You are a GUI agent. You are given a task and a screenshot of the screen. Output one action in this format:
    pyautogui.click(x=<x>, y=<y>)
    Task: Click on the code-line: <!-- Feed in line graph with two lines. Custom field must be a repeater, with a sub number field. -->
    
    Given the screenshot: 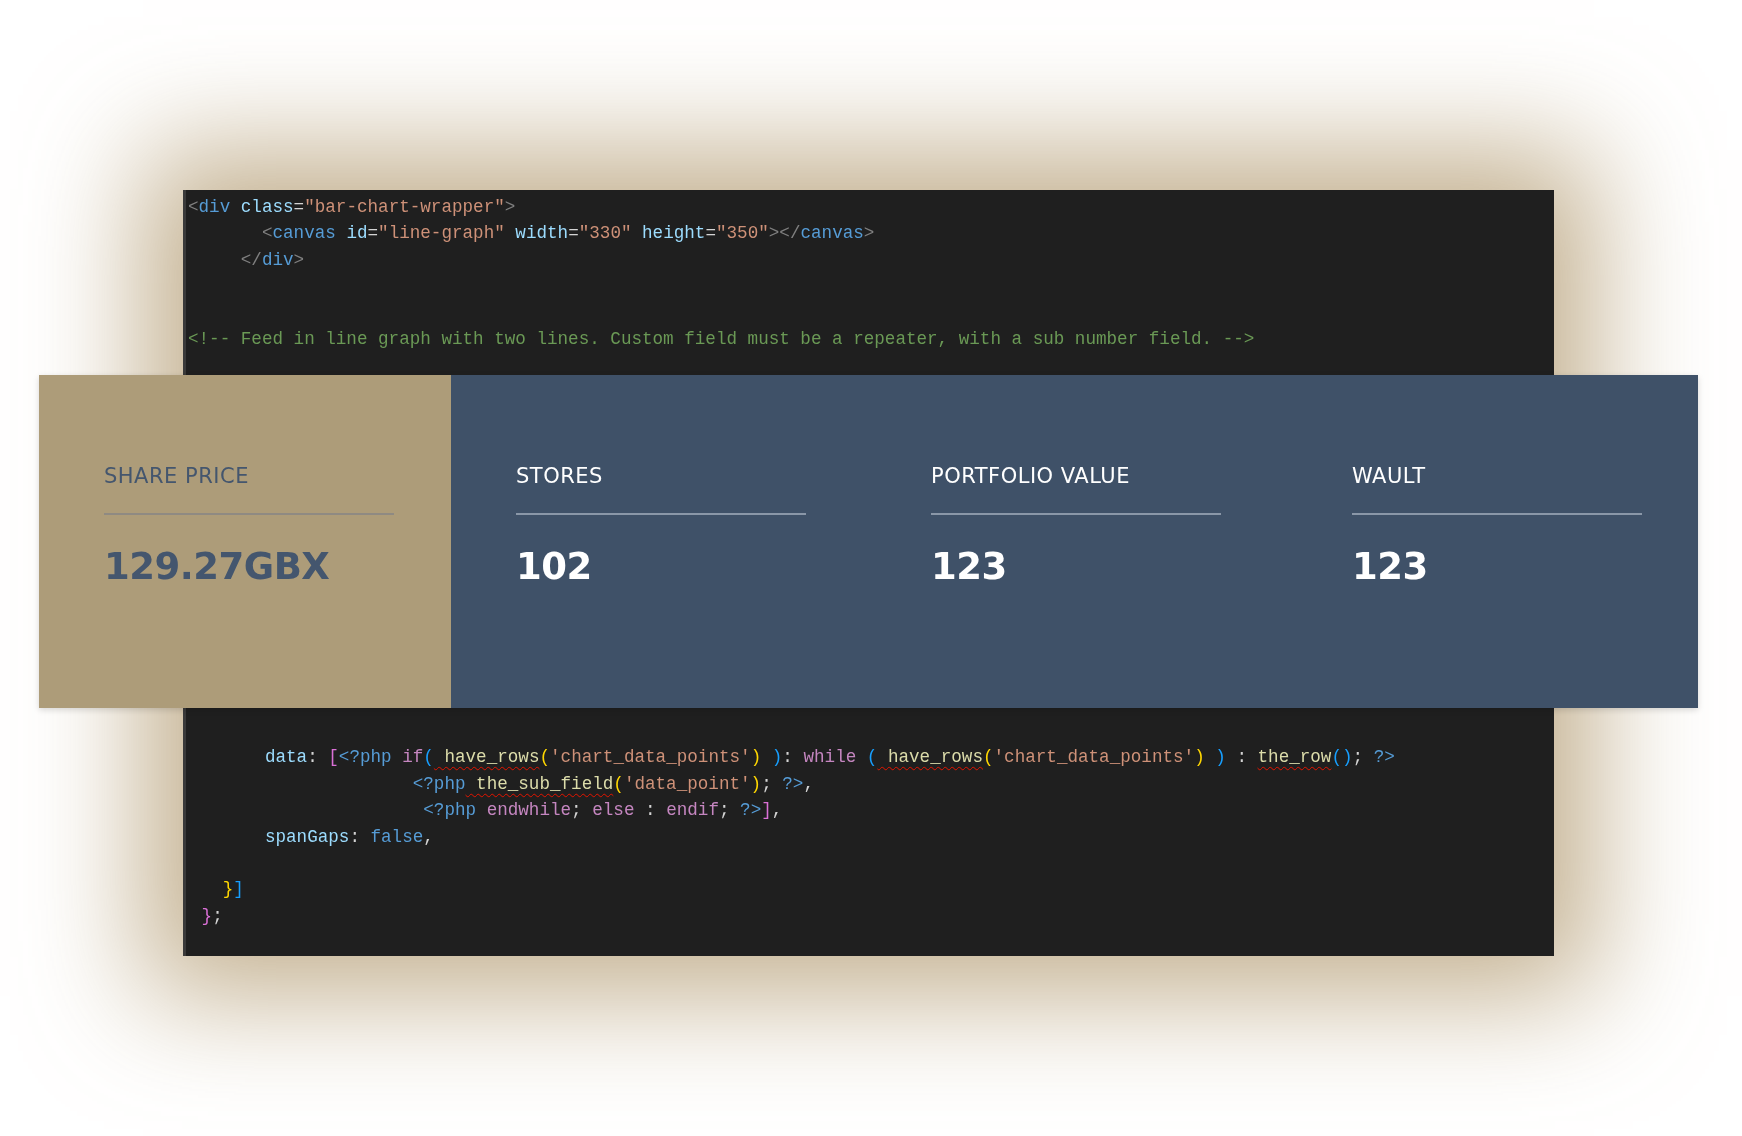 What is the action you would take?
    pyautogui.click(x=721, y=338)
    